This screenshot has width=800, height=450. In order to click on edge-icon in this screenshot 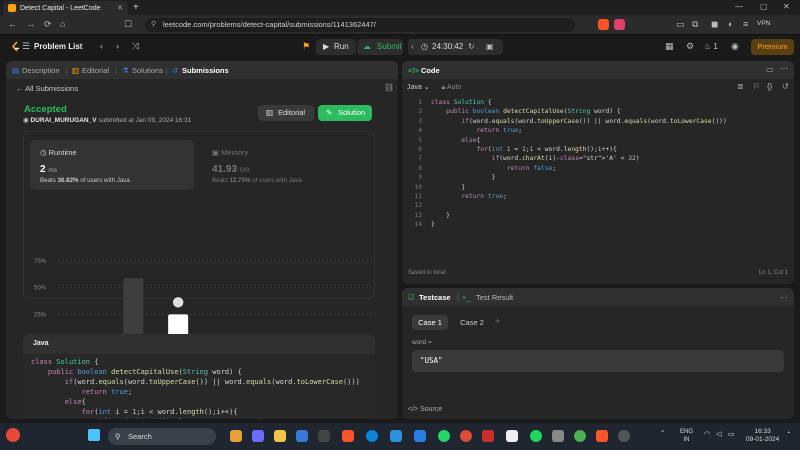, I will do `click(372, 436)`.